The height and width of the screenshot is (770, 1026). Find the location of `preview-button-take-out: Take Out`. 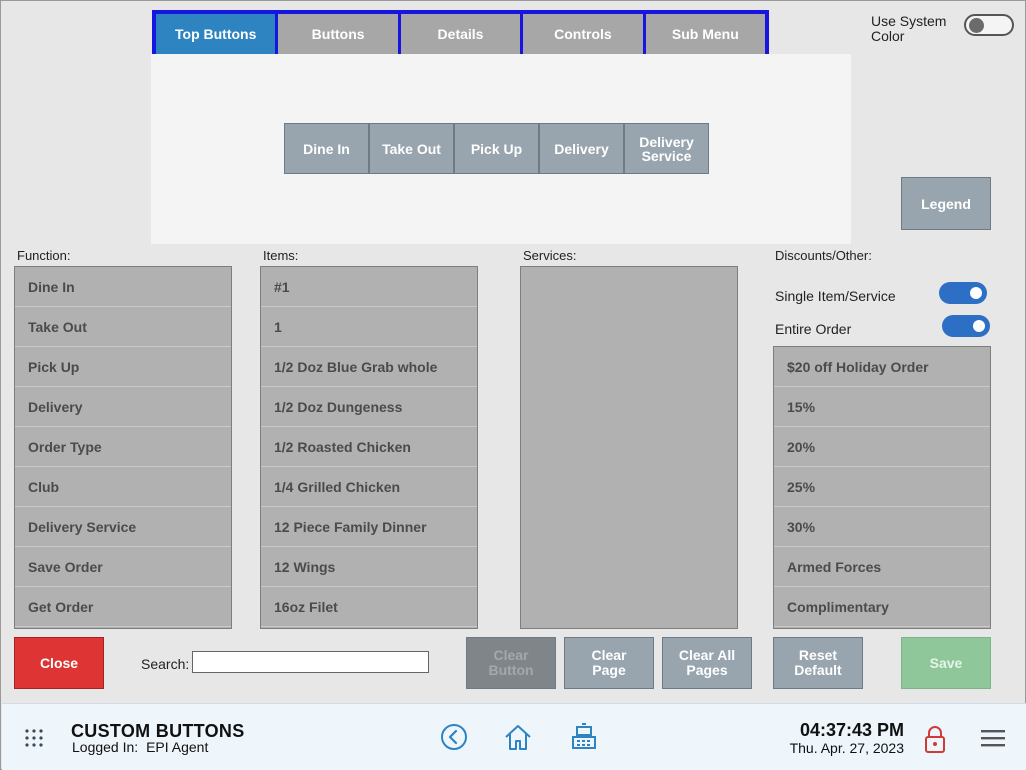

preview-button-take-out: Take Out is located at coordinates (411, 148).